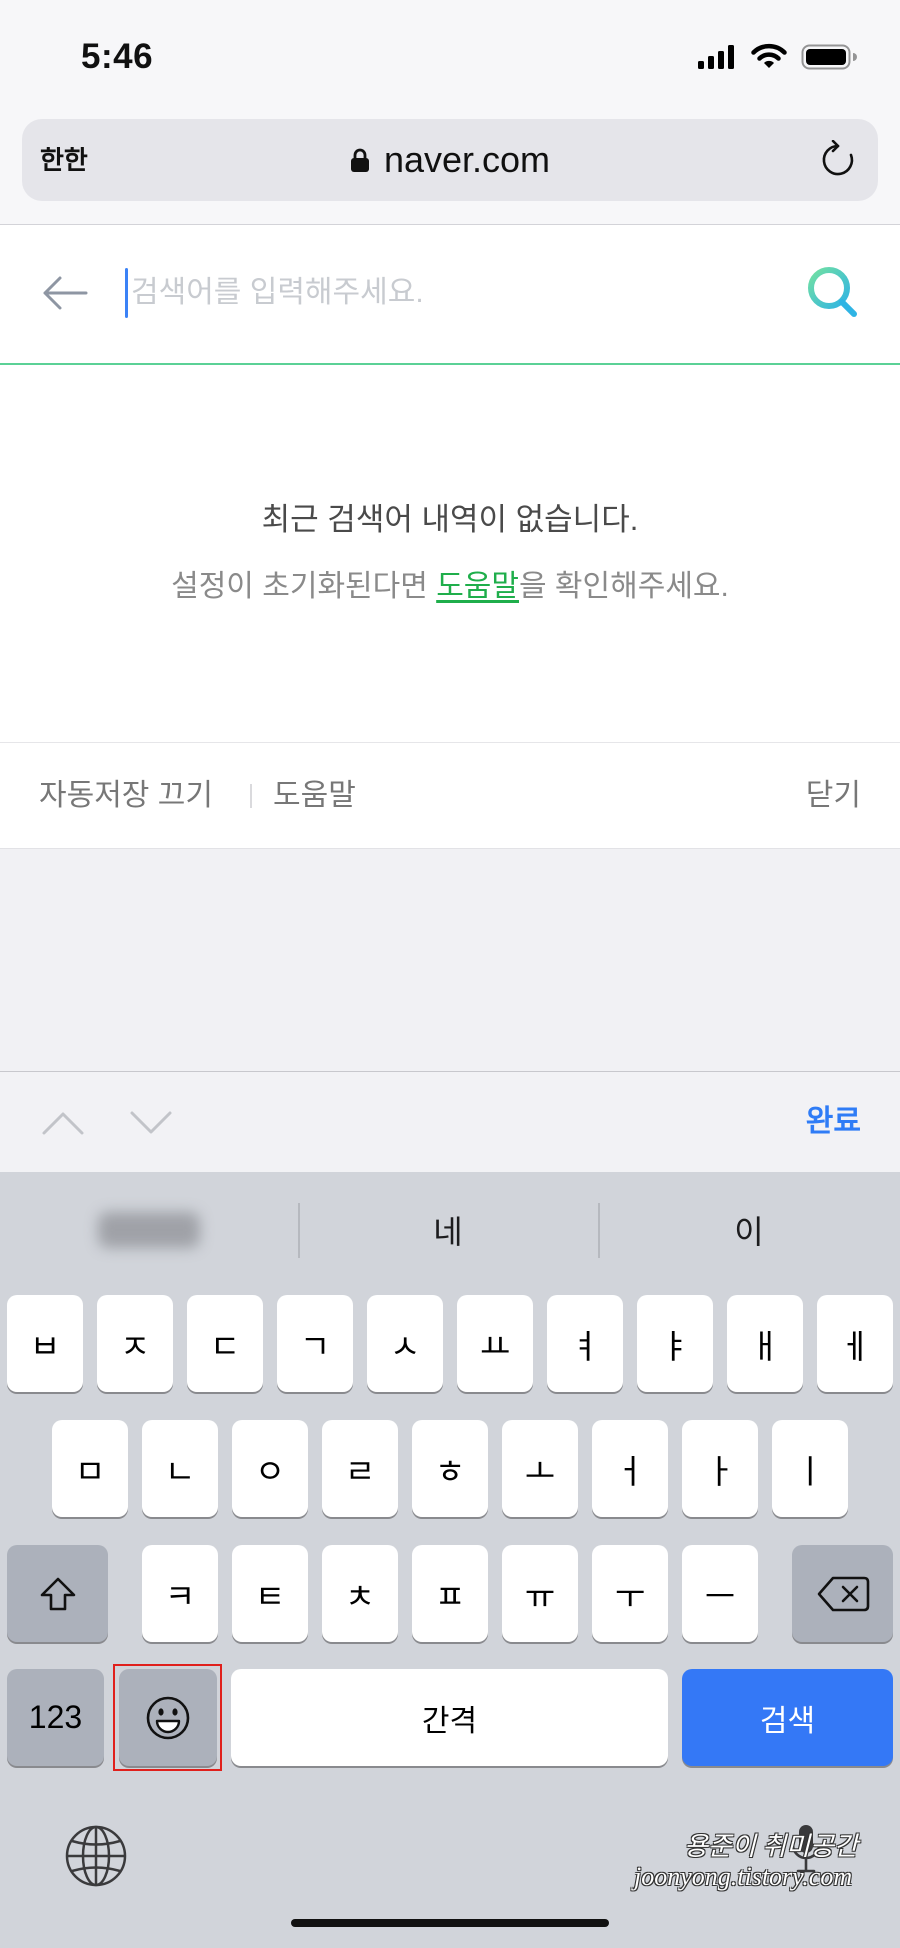  I want to click on chevron-down-icon, so click(151, 1123).